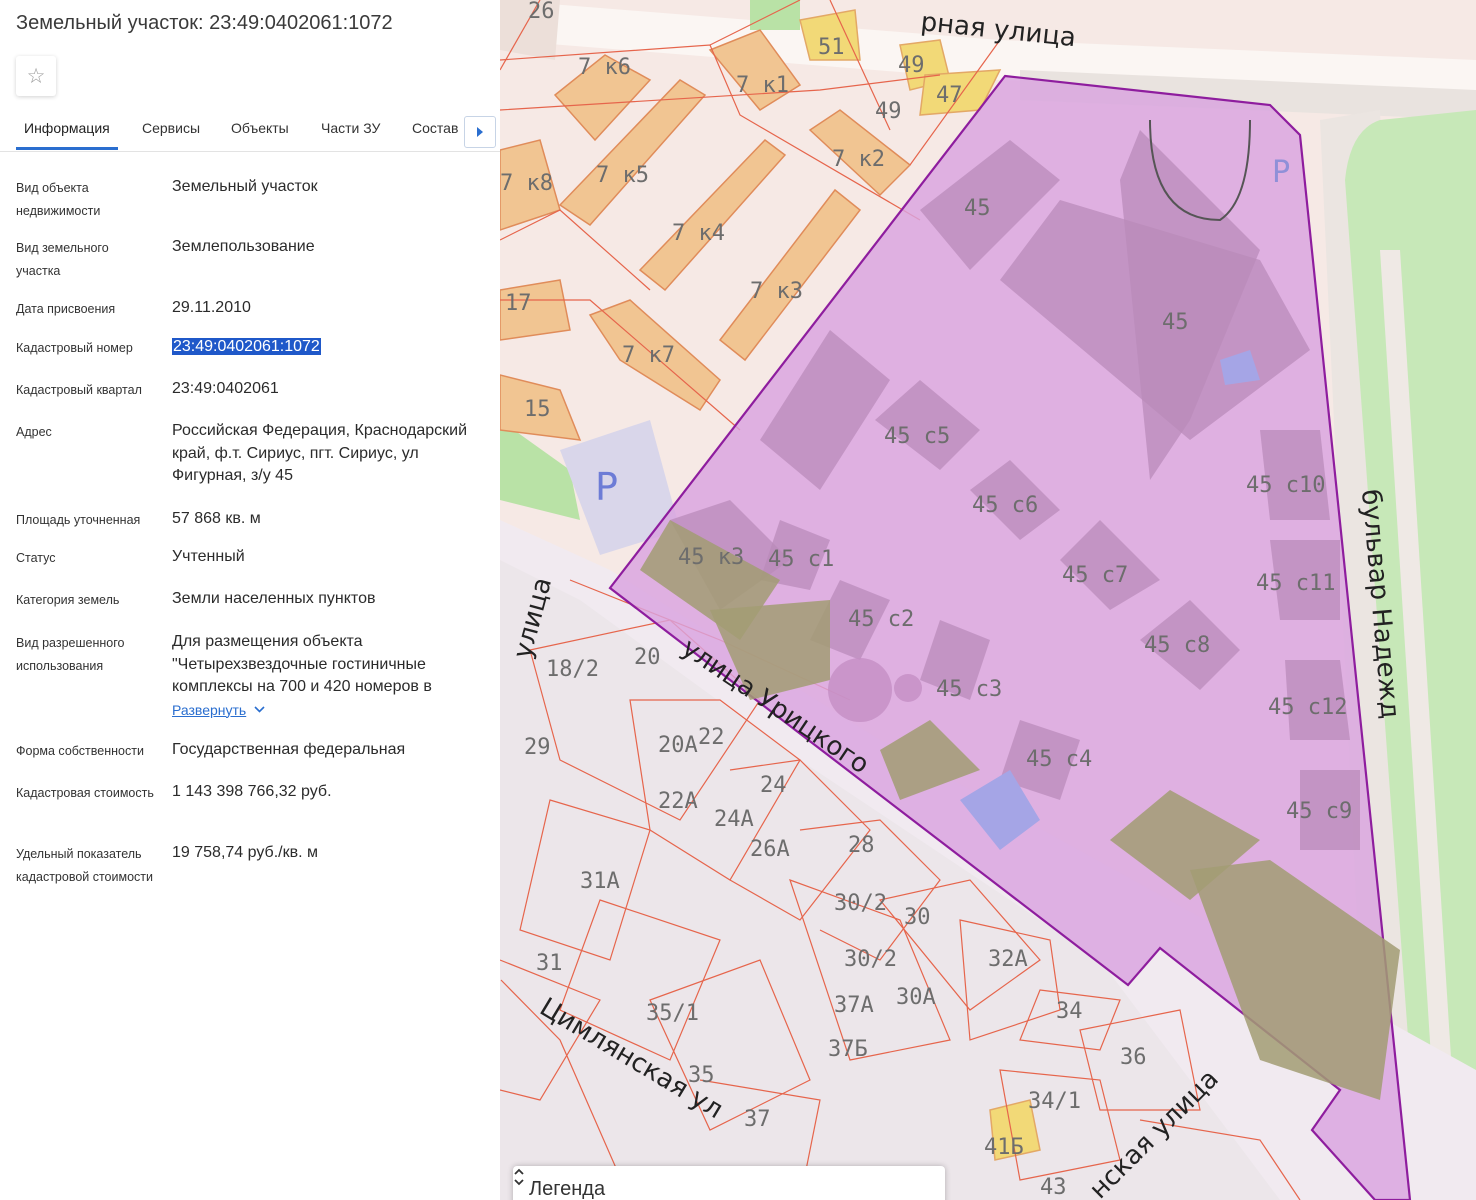 The image size is (1476, 1200). Describe the element at coordinates (245, 852) in the screenshot. I see `field-value: 19 758,74 руб./кв. м` at that location.